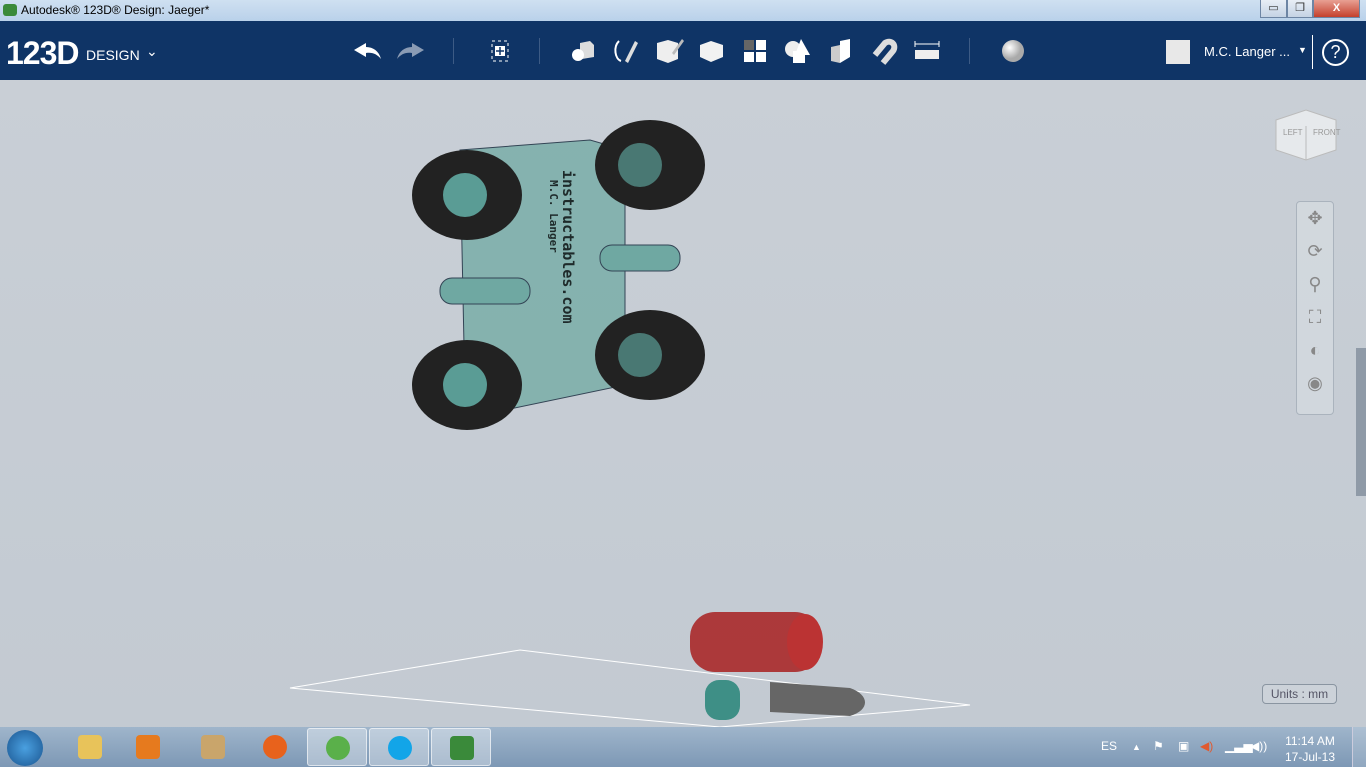  Describe the element at coordinates (755, 51) in the screenshot. I see `pattern-icon` at that location.